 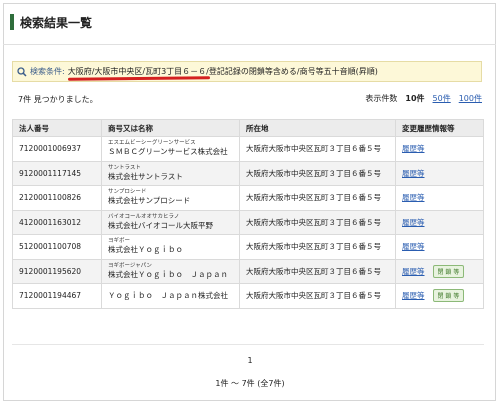 What do you see at coordinates (439, 128) in the screenshot?
I see `column-header-history: 変更履歴情報等` at bounding box center [439, 128].